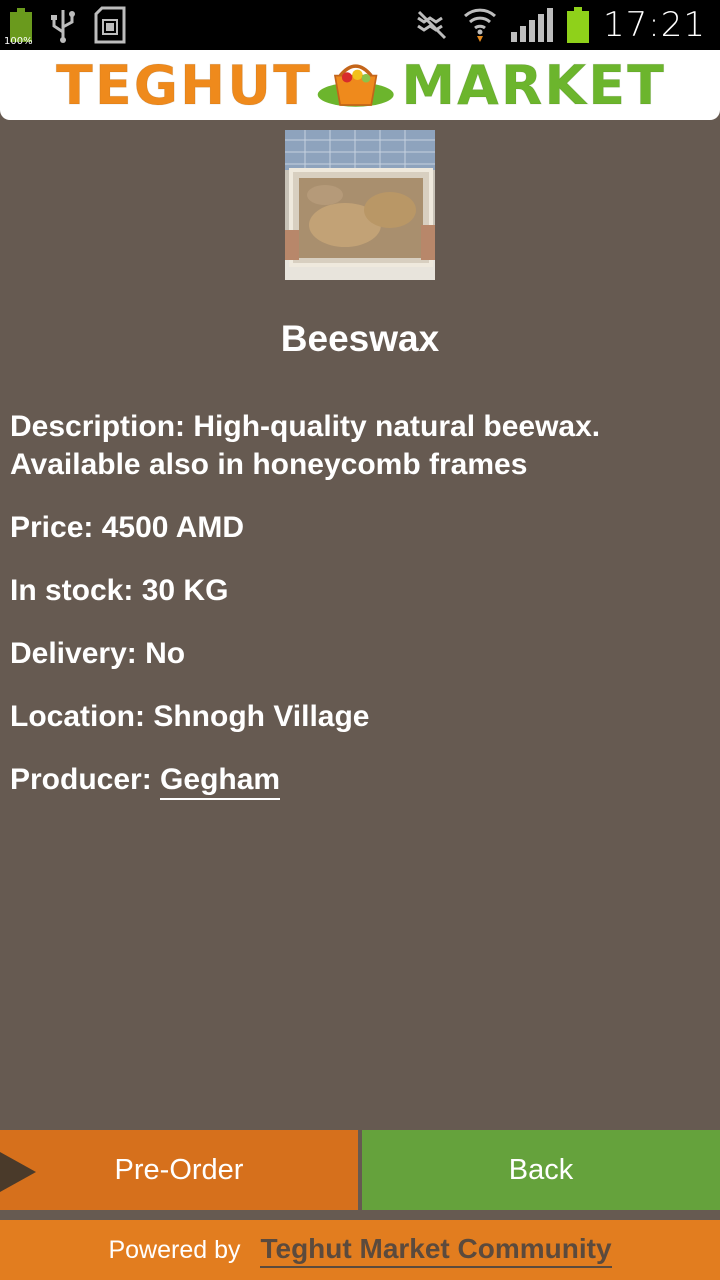 Image resolution: width=720 pixels, height=1280 pixels. Describe the element at coordinates (185, 590) in the screenshot. I see `stock-value: 30 KG` at that location.